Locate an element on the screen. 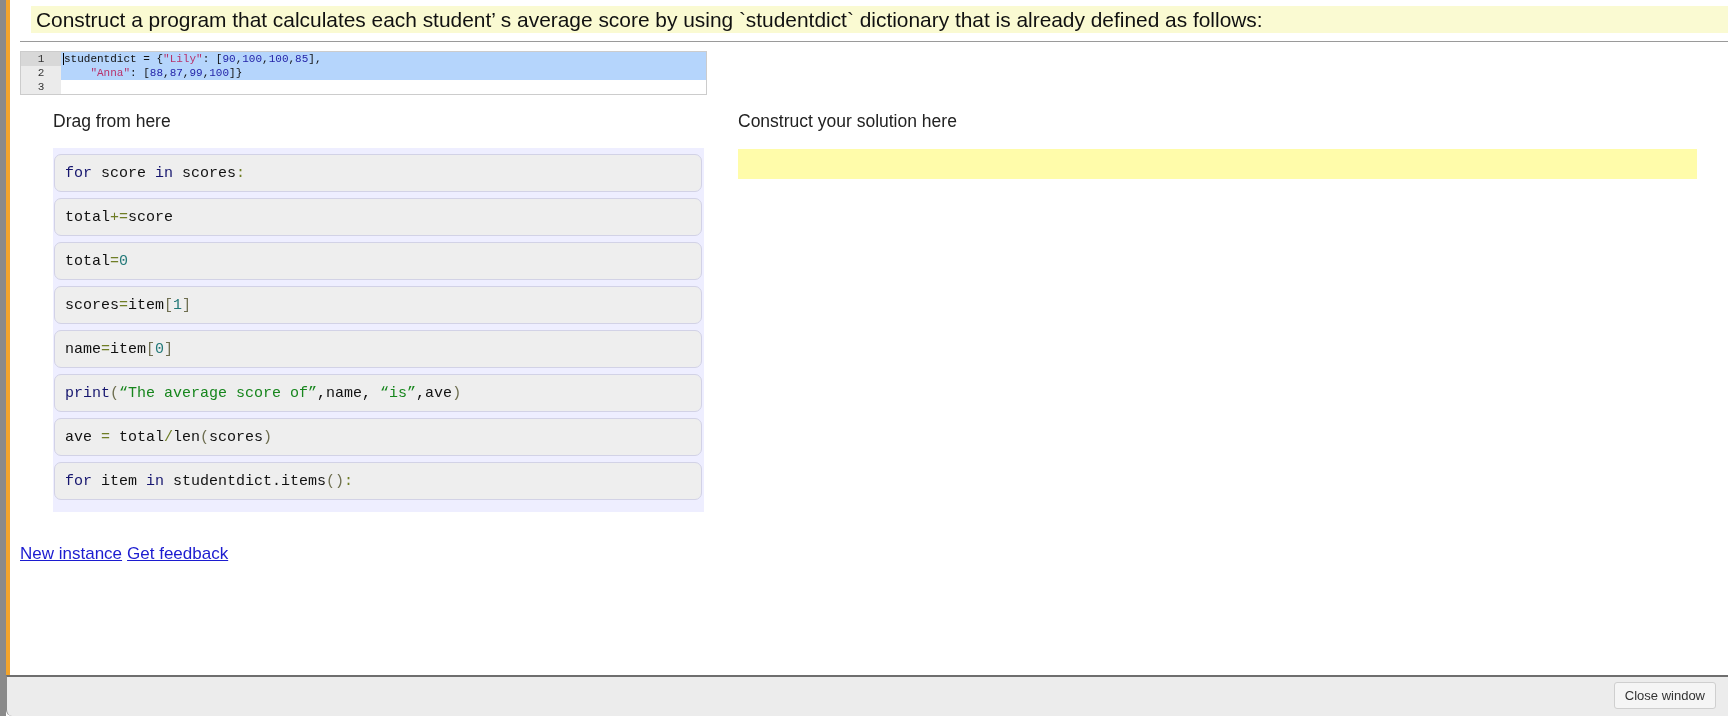 The width and height of the screenshot is (1728, 716). code-block: total=0 is located at coordinates (378, 261).